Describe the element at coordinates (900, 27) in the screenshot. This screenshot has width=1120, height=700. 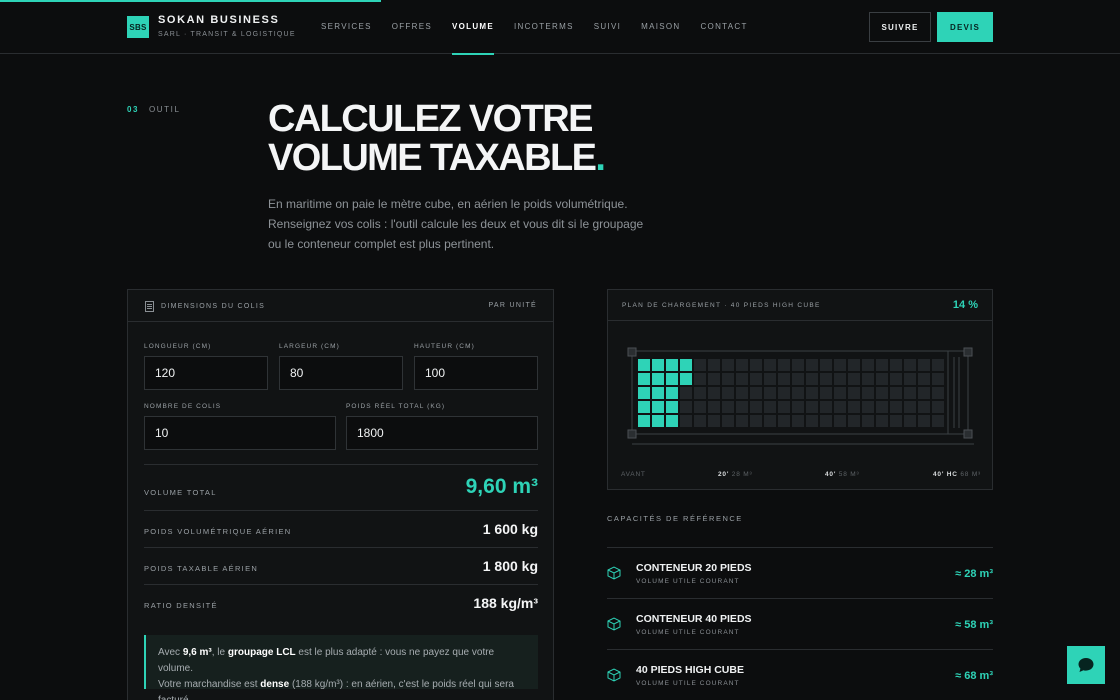
I see `follow-button: SUIVRE` at that location.